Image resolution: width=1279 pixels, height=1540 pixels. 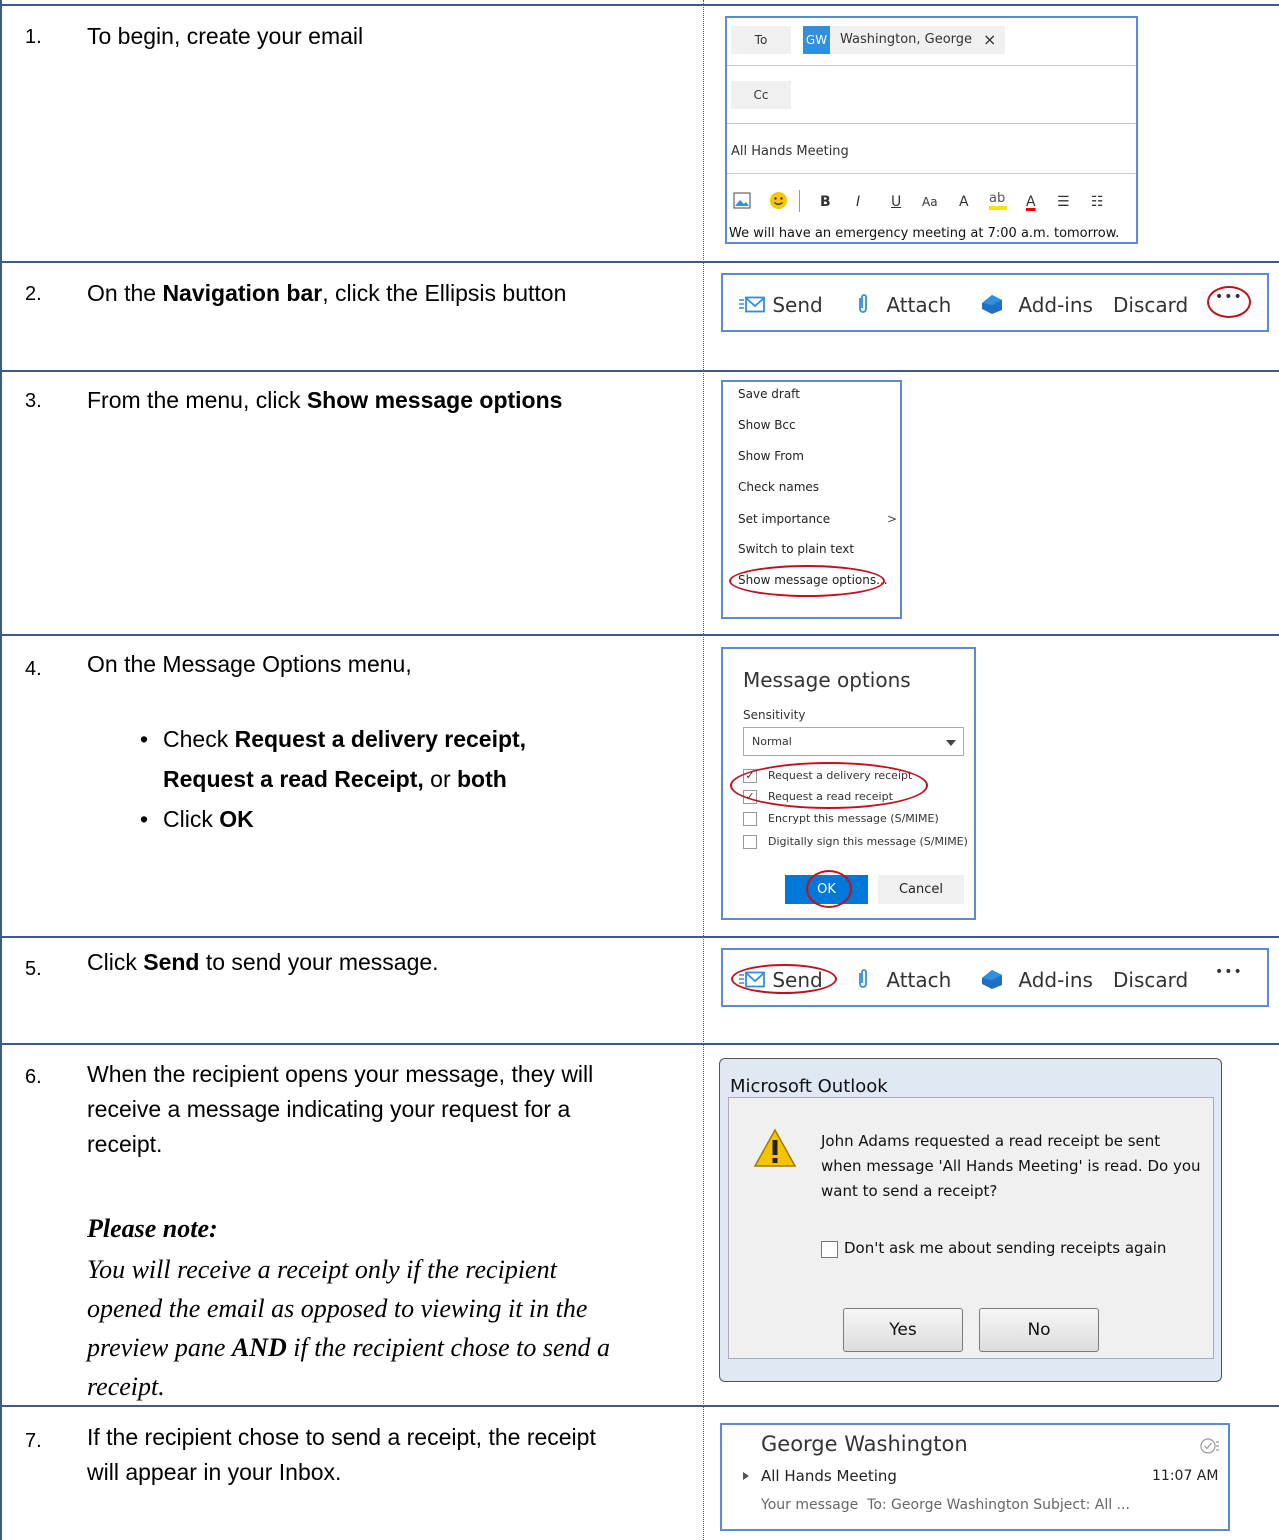 What do you see at coordinates (742, 202) in the screenshot?
I see `insert-picture-icon` at bounding box center [742, 202].